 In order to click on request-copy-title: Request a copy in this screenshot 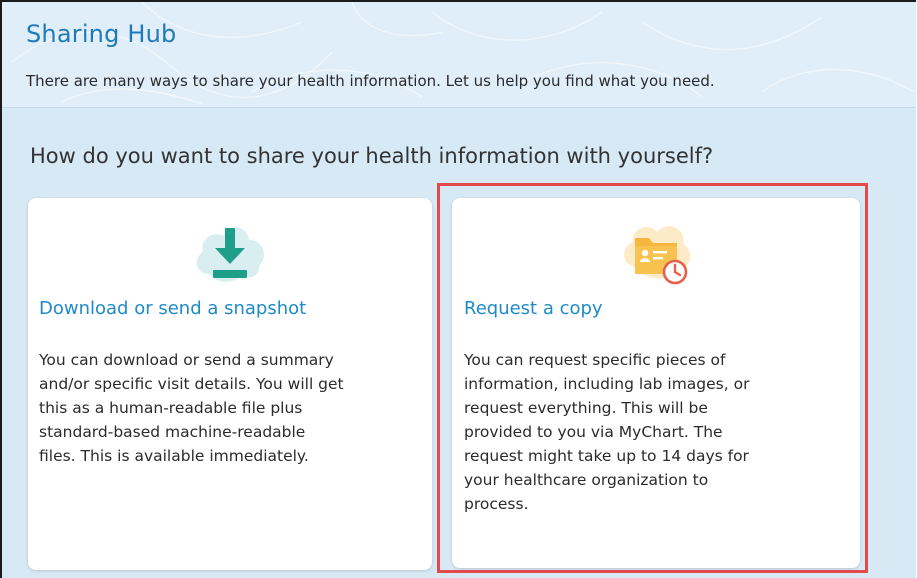, I will do `click(533, 308)`.